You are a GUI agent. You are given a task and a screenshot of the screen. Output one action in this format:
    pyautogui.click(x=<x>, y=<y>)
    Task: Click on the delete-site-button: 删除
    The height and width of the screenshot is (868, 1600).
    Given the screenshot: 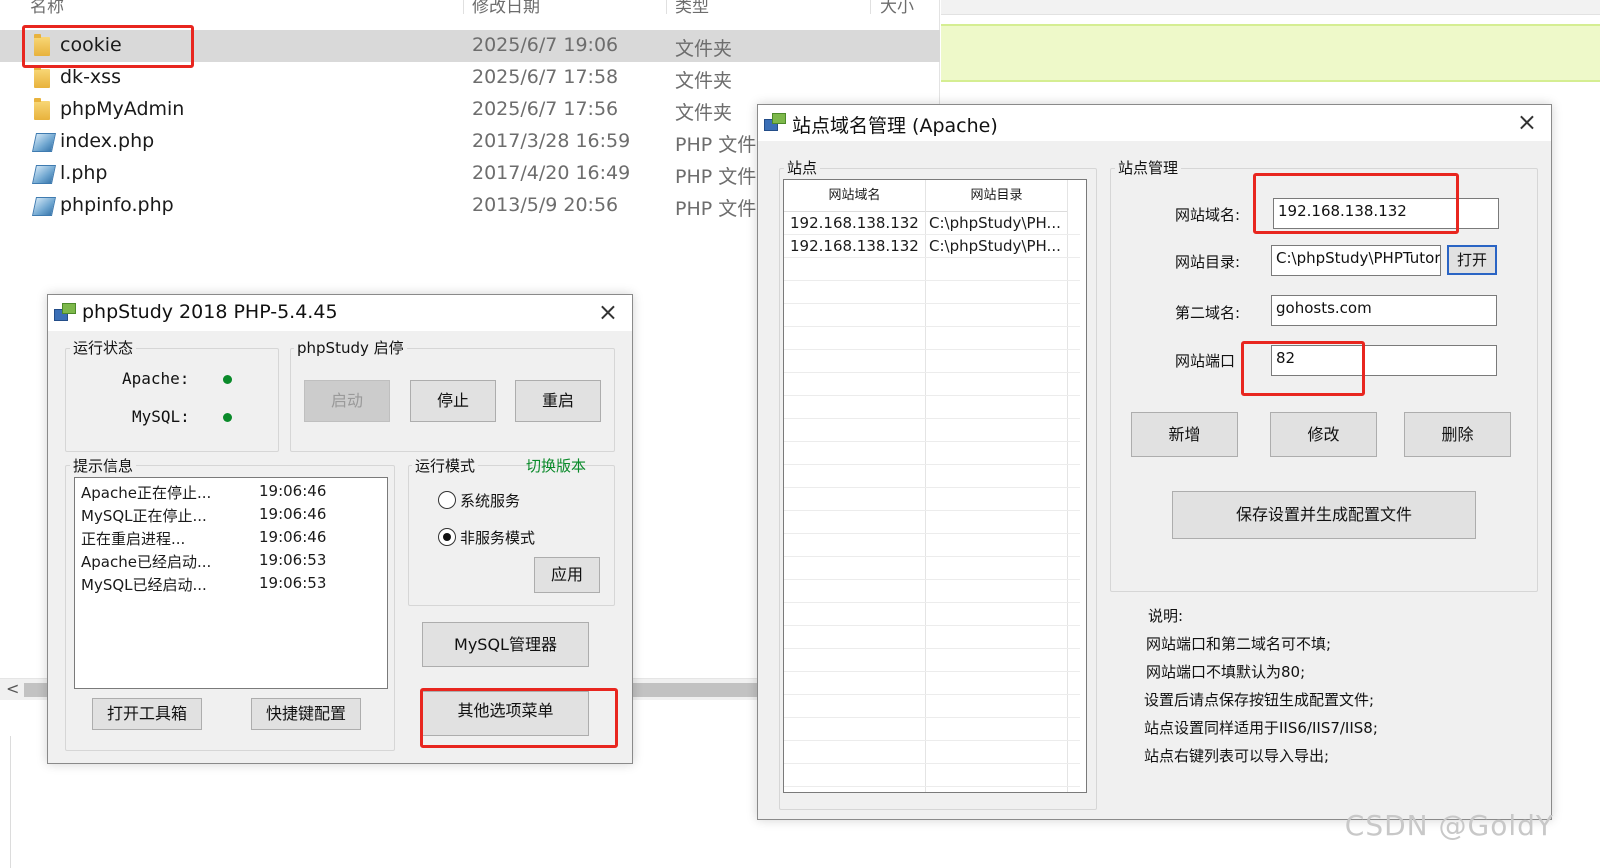 What is the action you would take?
    pyautogui.click(x=1457, y=434)
    